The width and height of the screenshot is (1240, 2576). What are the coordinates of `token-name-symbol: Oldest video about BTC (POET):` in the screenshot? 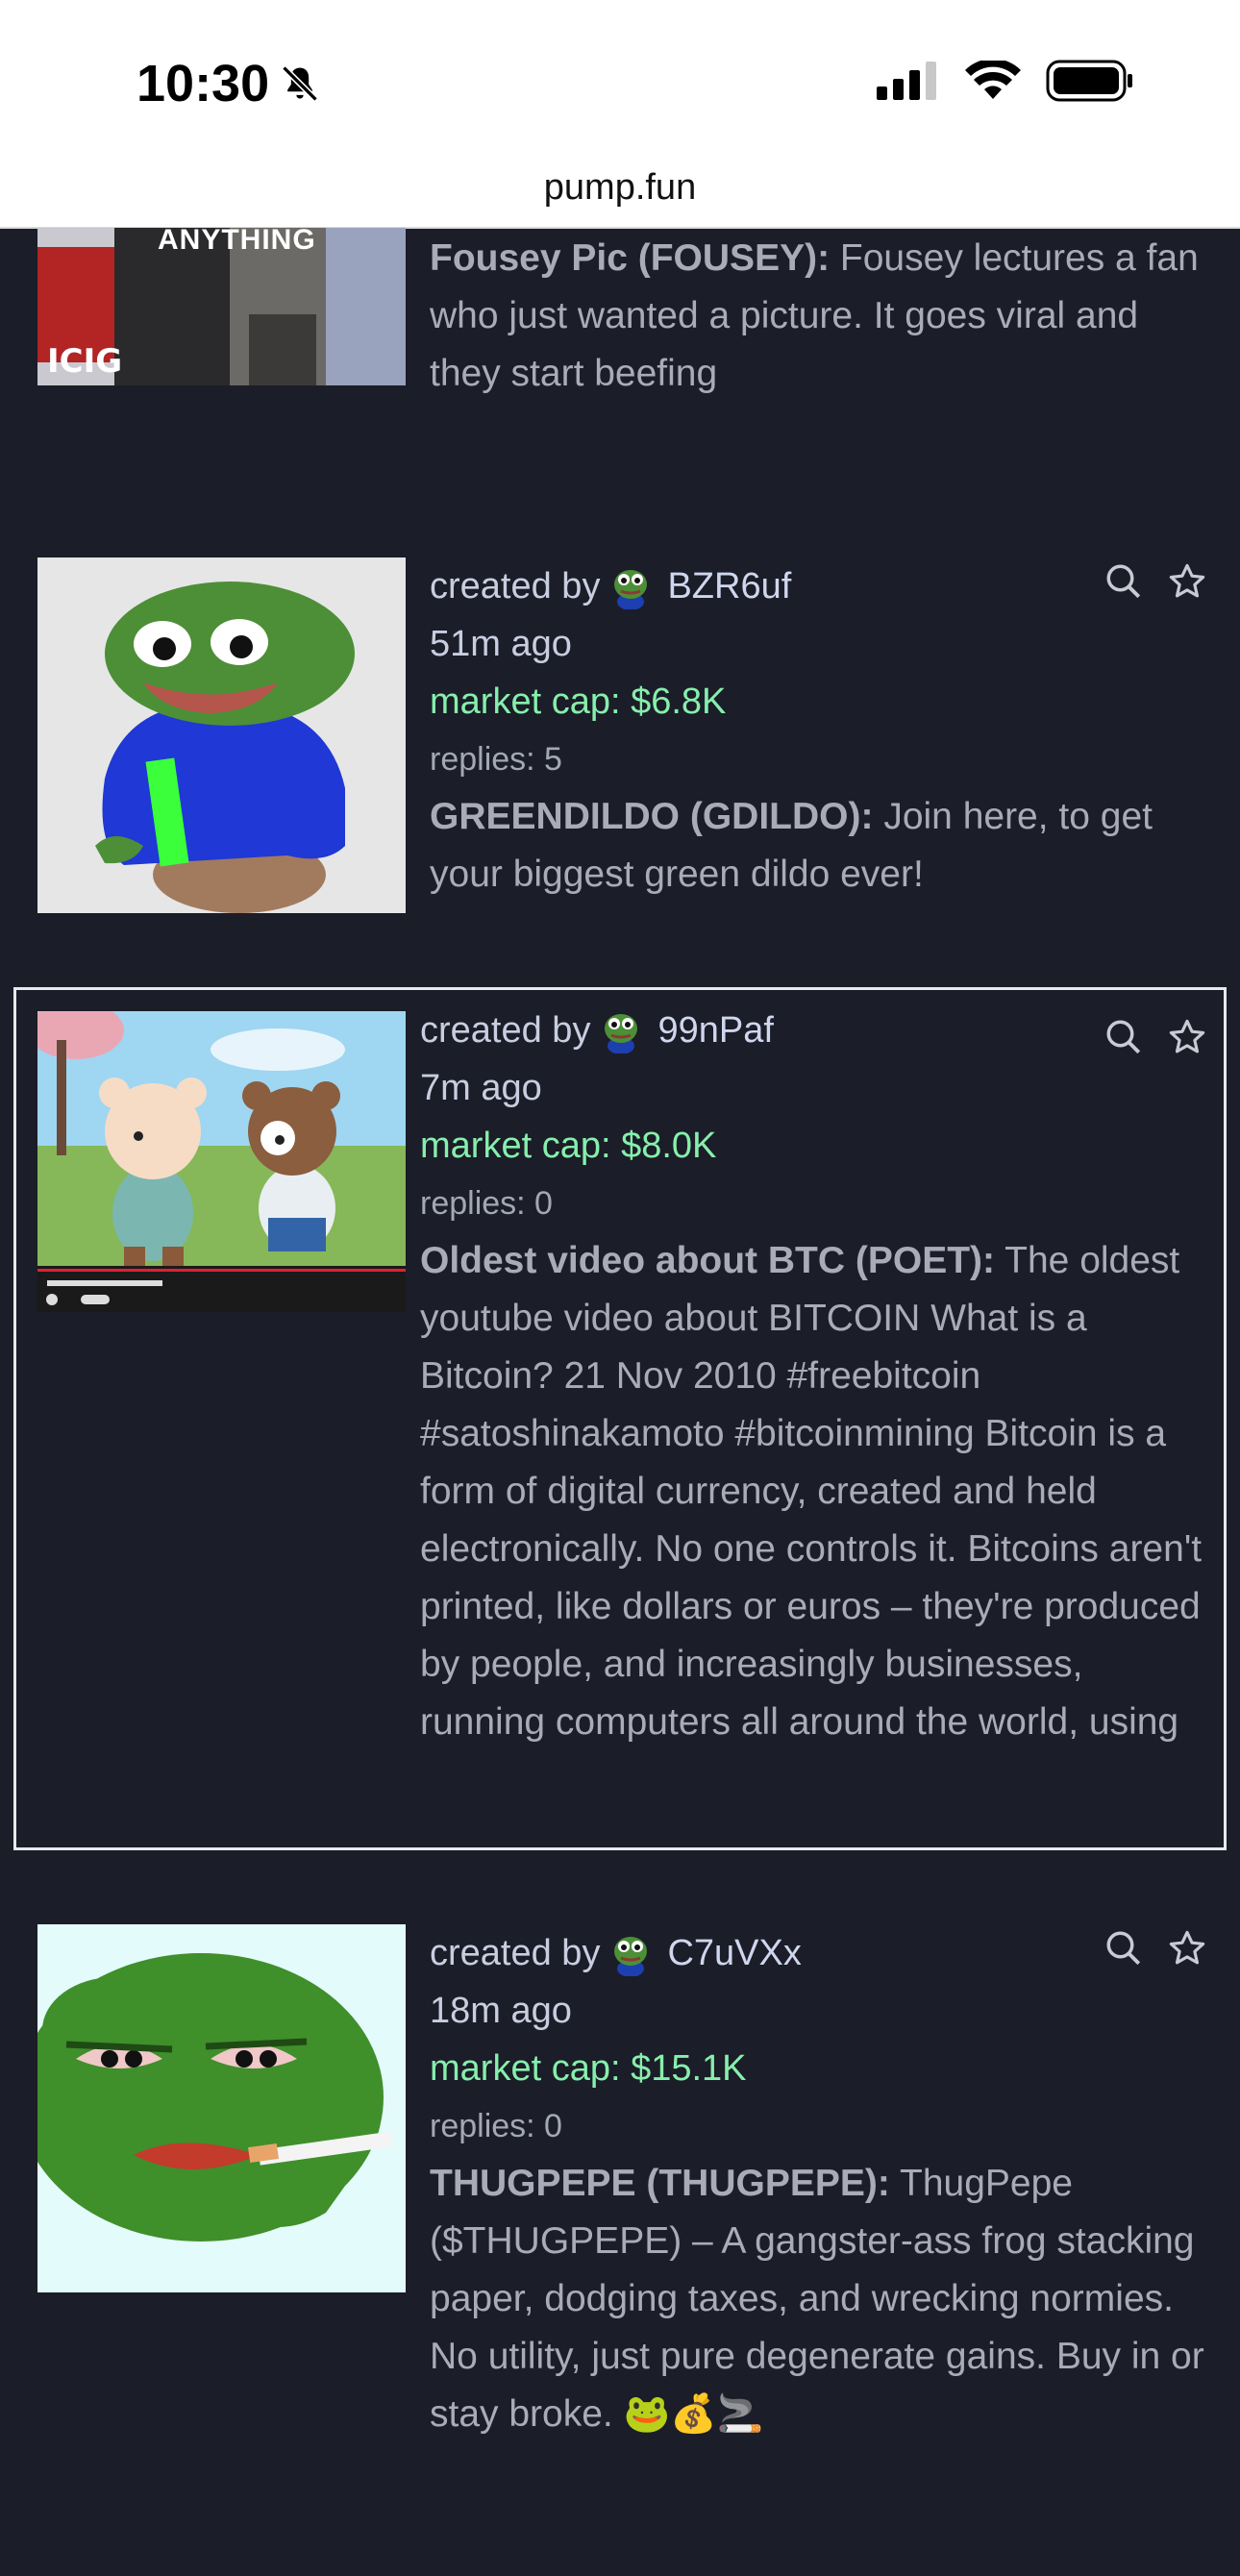 It's located at (708, 1261).